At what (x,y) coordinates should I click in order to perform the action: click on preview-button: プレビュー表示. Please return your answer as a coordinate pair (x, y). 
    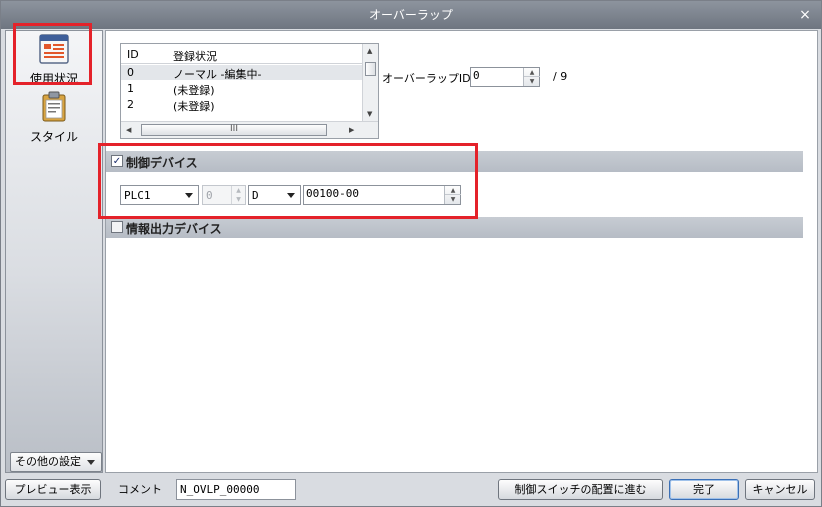
    Looking at the image, I should click on (53, 489).